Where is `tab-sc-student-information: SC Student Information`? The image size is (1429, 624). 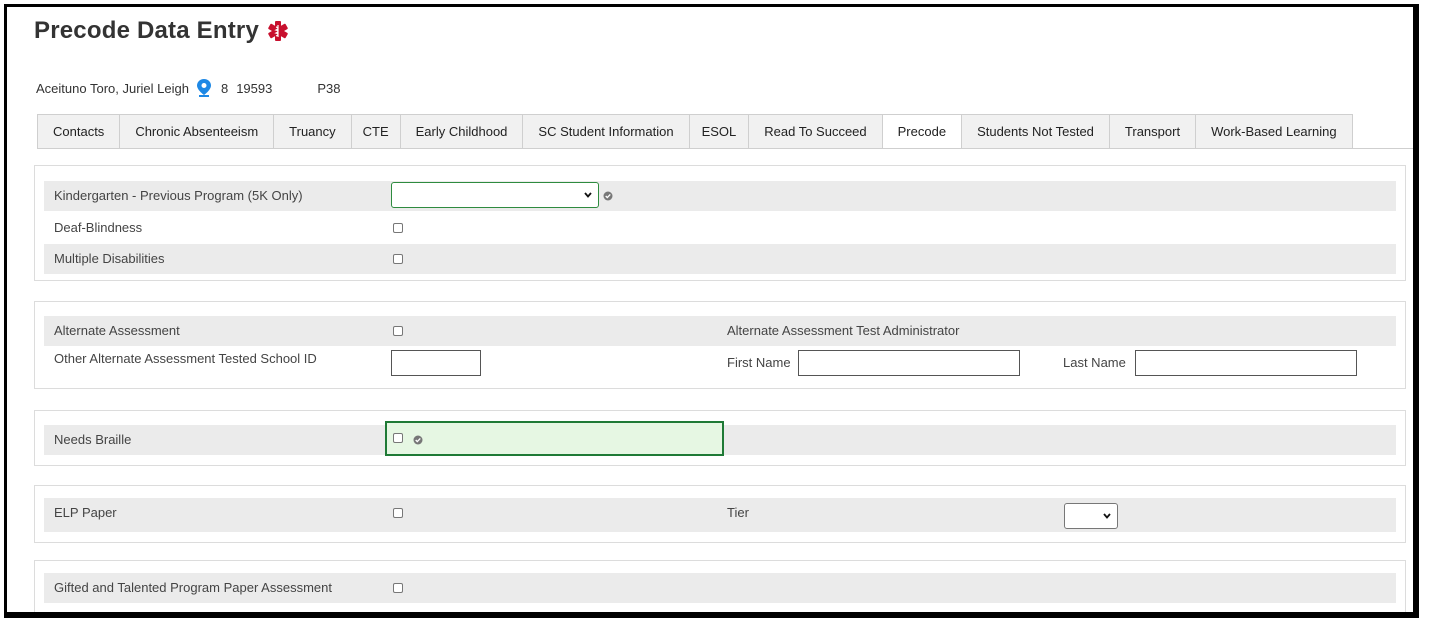
tab-sc-student-information: SC Student Information is located at coordinates (606, 131).